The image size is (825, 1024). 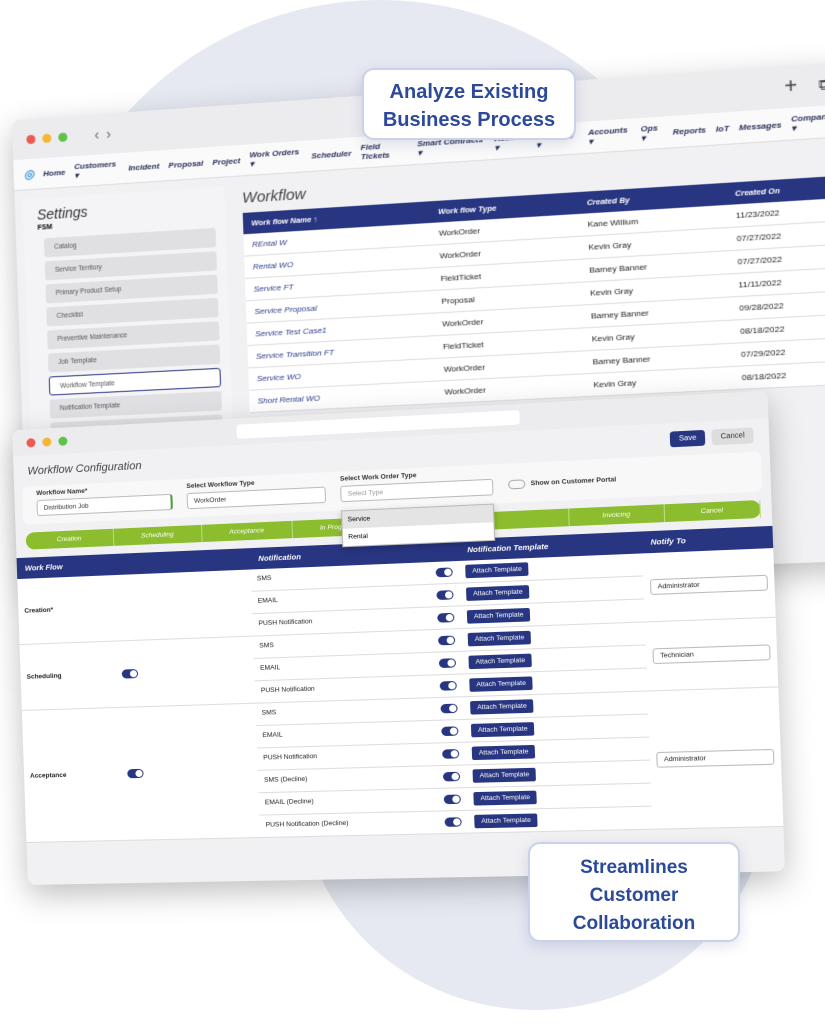 I want to click on notify-to-select: Technician, so click(x=711, y=654).